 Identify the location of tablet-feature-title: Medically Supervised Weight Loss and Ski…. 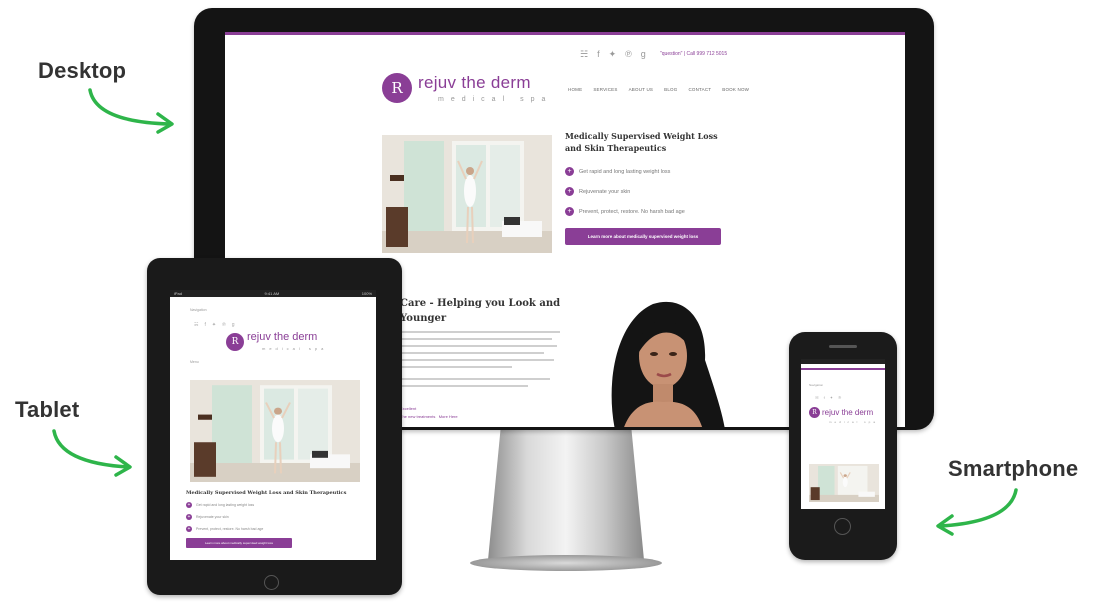
(266, 493).